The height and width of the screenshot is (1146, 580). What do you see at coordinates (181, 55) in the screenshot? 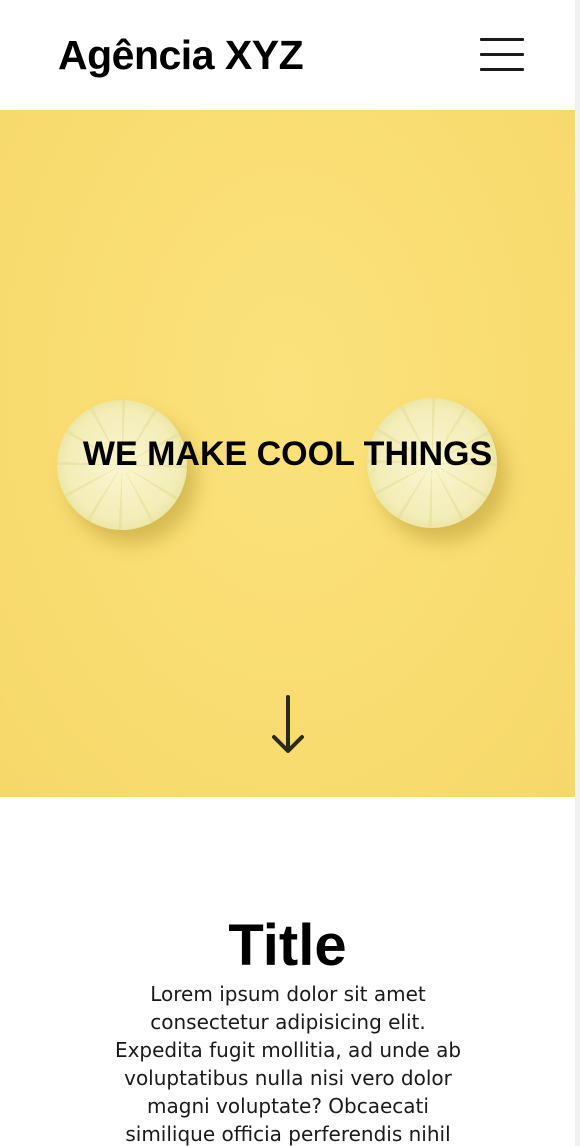
I see `brand-logo: Agência XYZ` at bounding box center [181, 55].